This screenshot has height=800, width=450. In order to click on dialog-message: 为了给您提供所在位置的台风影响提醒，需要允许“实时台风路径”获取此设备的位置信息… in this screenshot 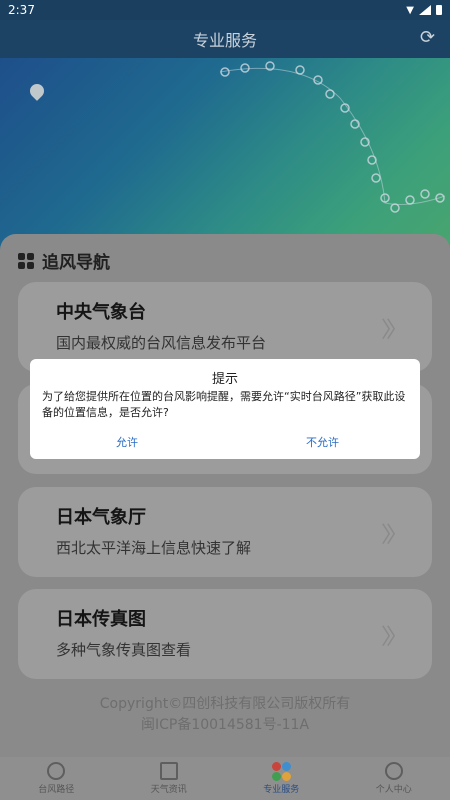, I will do `click(224, 404)`.